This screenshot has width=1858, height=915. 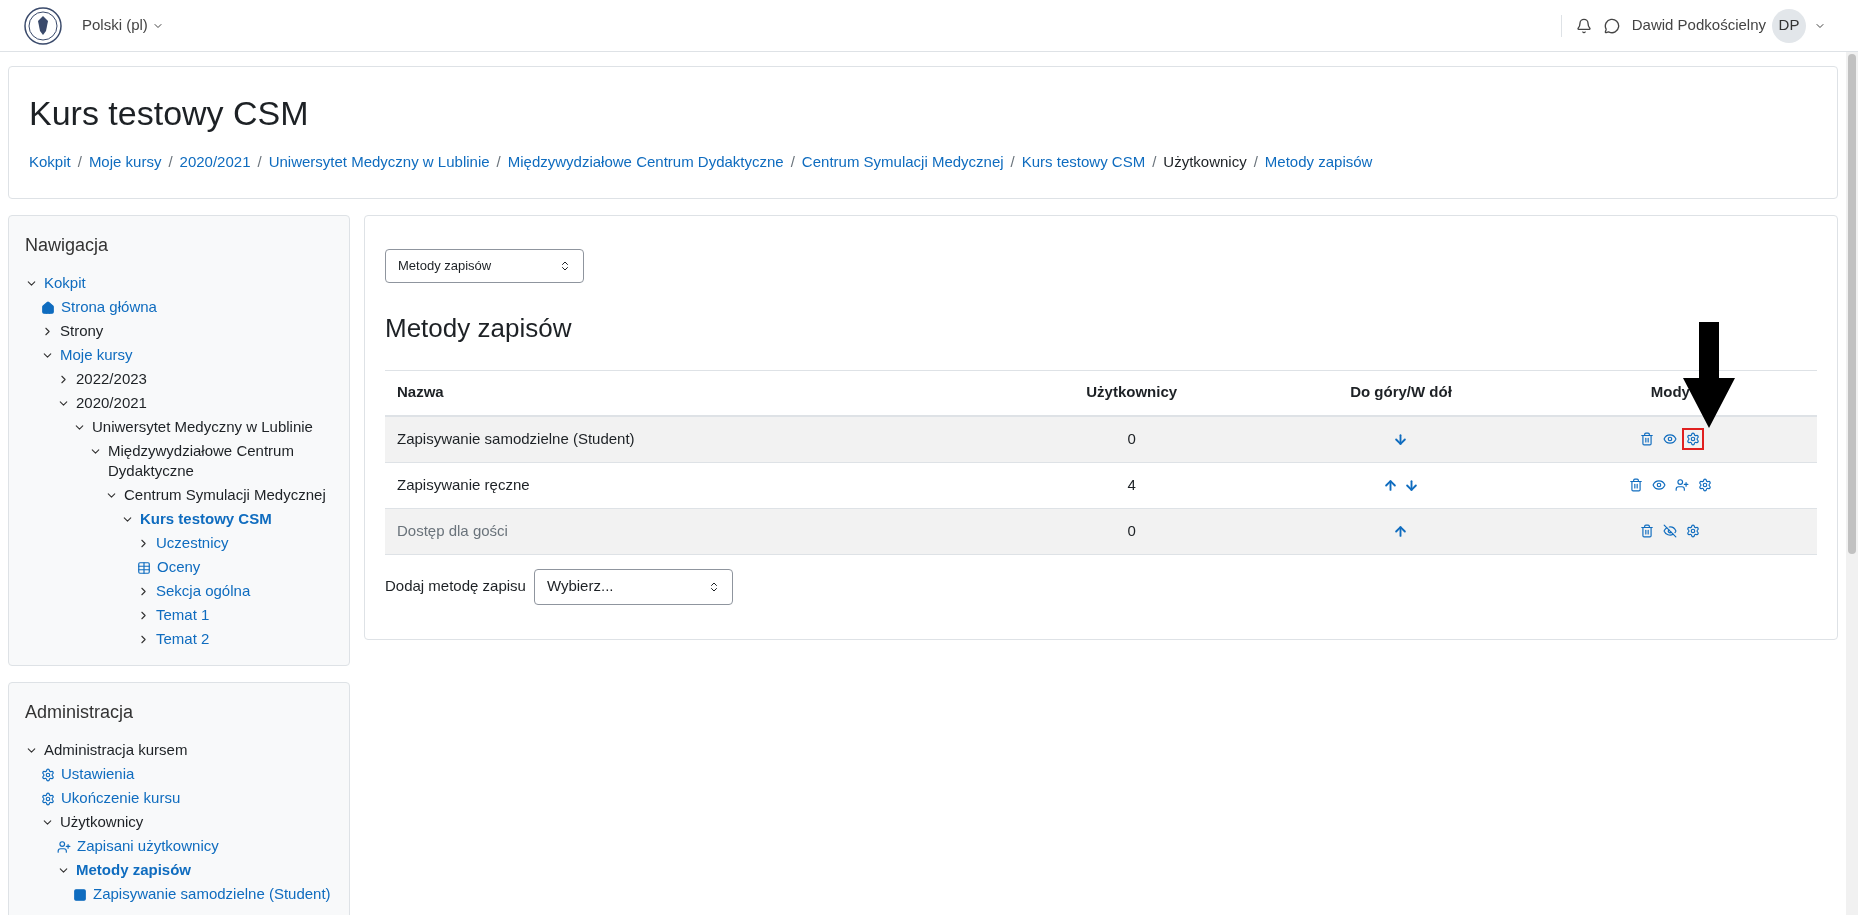 I want to click on column-header: Nazwa, so click(x=421, y=392).